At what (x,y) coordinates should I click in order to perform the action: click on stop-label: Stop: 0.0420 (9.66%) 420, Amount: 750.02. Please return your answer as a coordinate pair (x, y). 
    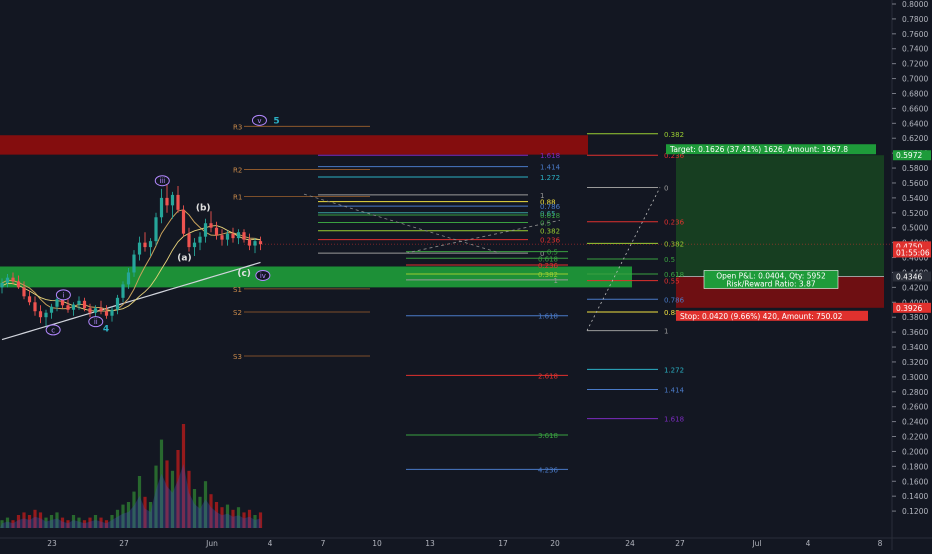
    Looking at the image, I should click on (761, 316).